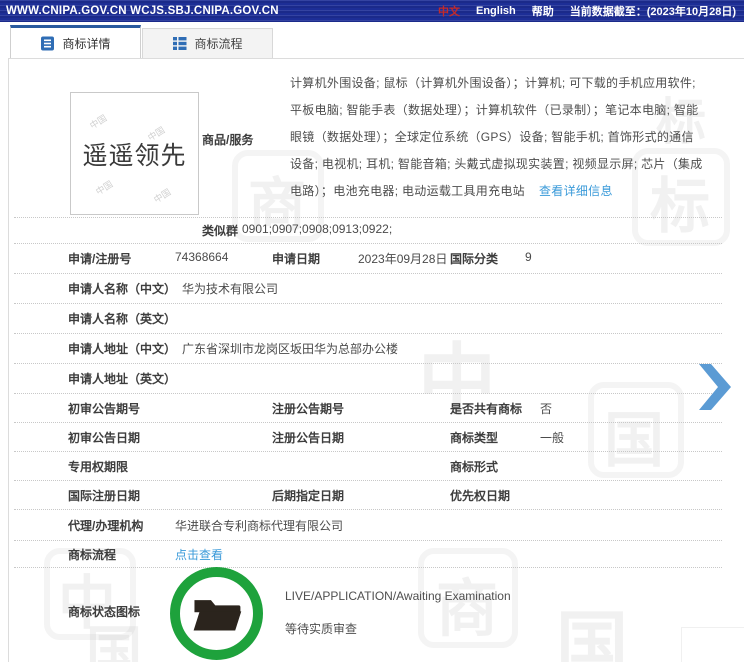 The height and width of the screenshot is (662, 744). I want to click on applicant-name-cn-label: 申请人名称（中文）, so click(122, 289).